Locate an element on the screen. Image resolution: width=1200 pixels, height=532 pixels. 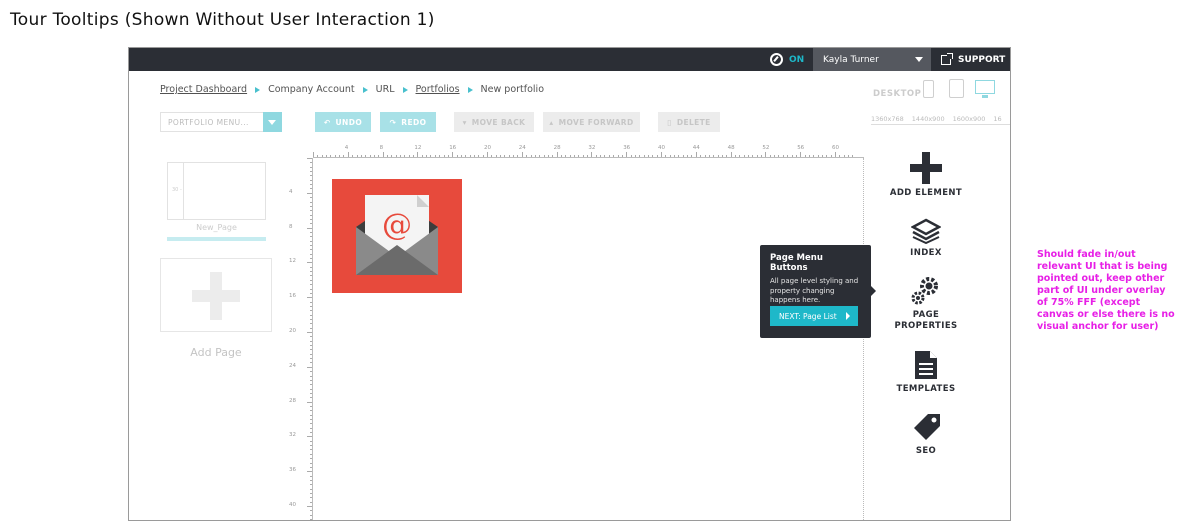
redo-button: ↷ REDO is located at coordinates (408, 122).